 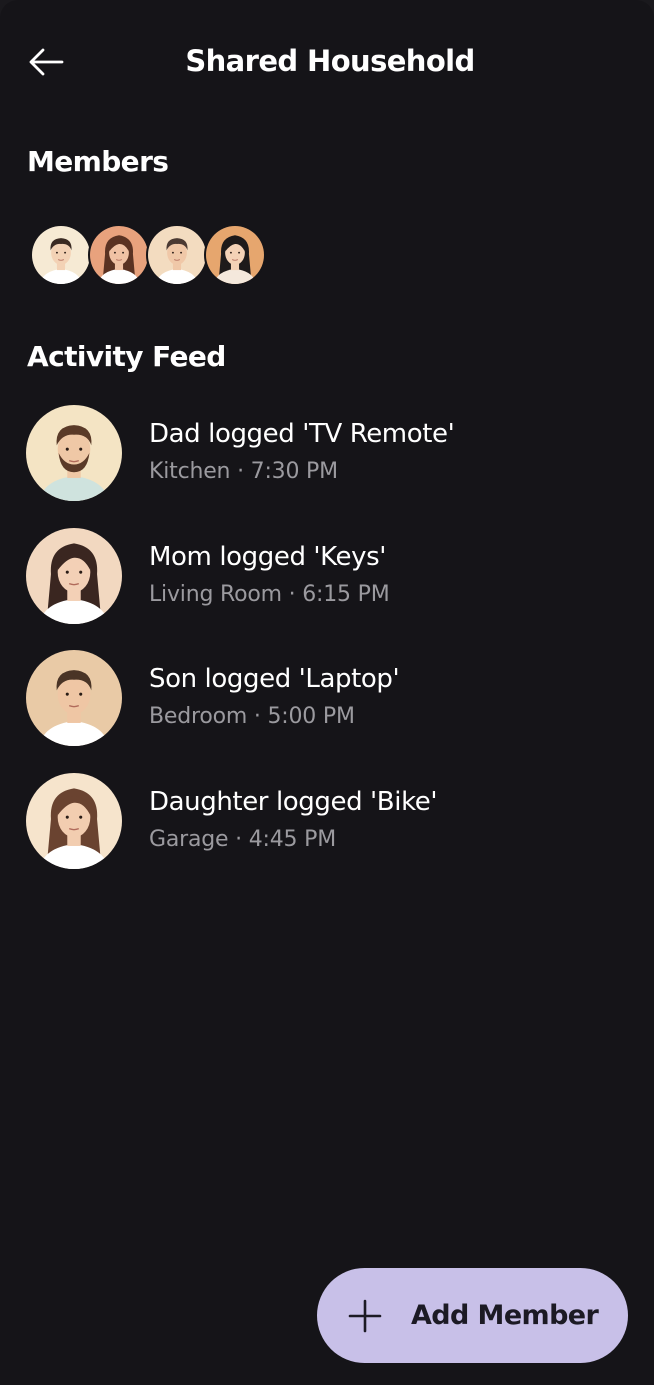 I want to click on feed-item: Mom logged 'Keys' Living Room · 6:15 PM, so click(x=326, y=575).